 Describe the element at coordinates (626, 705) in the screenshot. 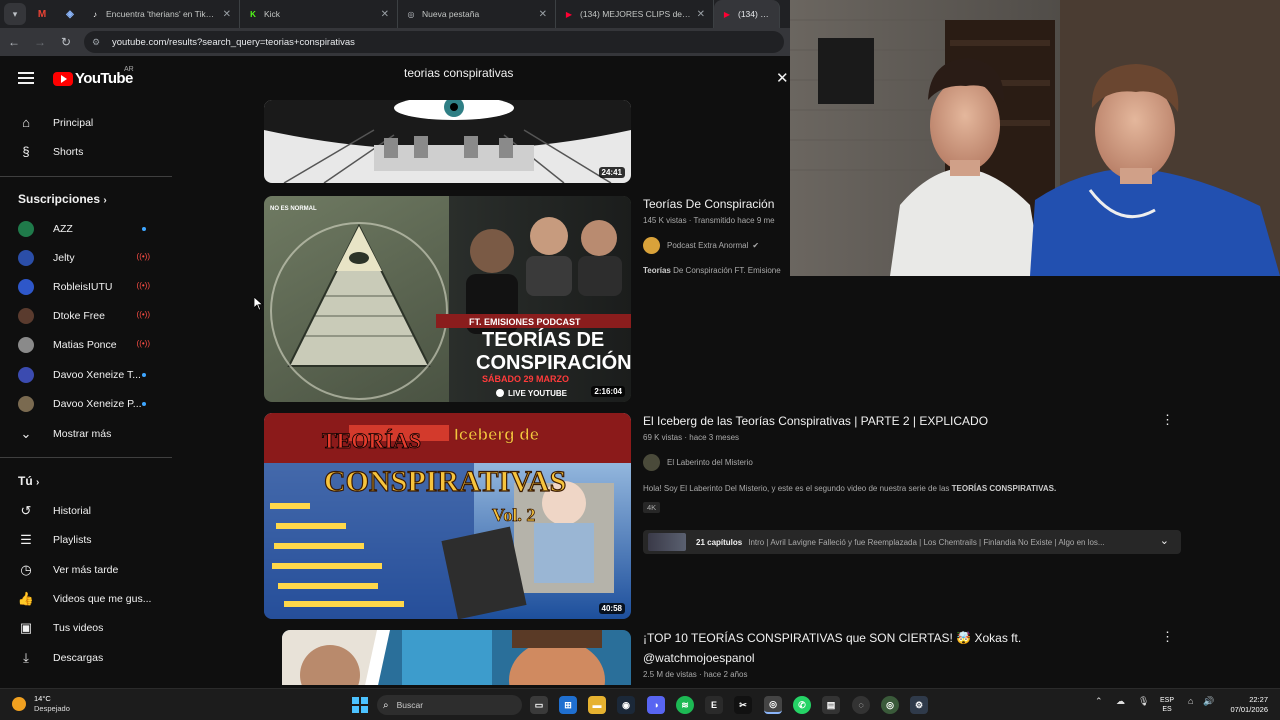

I see `steam-icon: ◉` at that location.